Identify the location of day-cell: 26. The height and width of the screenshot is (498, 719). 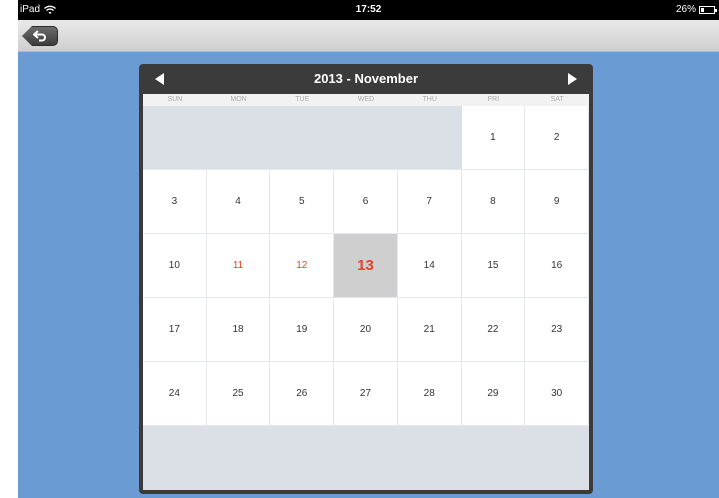
(302, 394).